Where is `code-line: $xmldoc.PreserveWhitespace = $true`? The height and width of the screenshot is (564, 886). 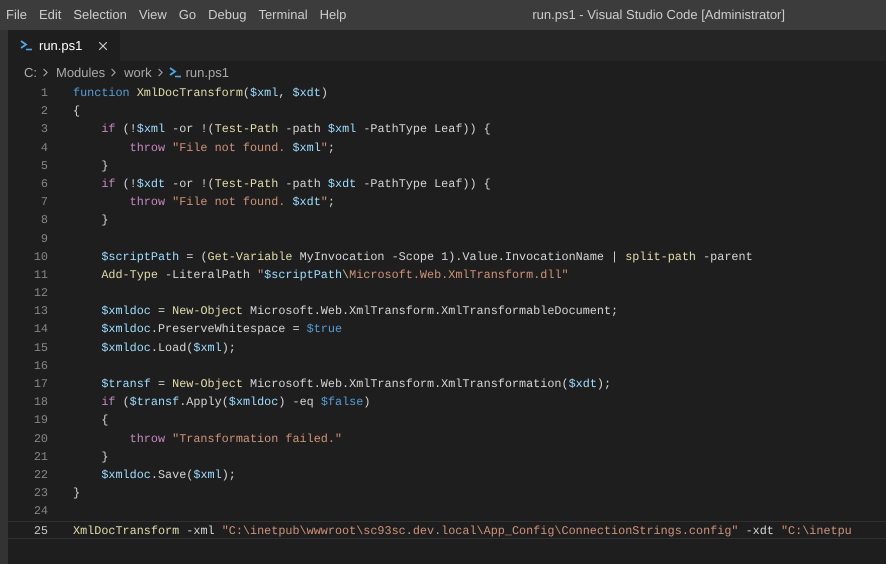 code-line: $xmldoc.PreserveWhitespace = $true is located at coordinates (221, 329).